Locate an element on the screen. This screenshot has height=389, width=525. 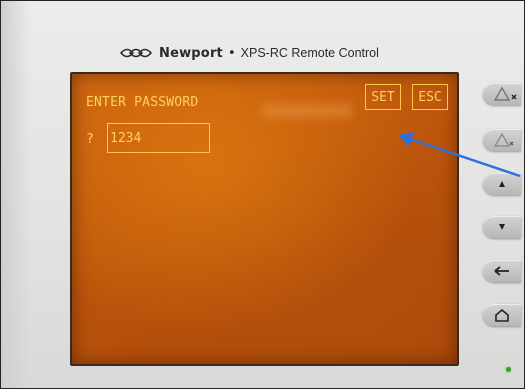
screen-glare is located at coordinates (307, 111).